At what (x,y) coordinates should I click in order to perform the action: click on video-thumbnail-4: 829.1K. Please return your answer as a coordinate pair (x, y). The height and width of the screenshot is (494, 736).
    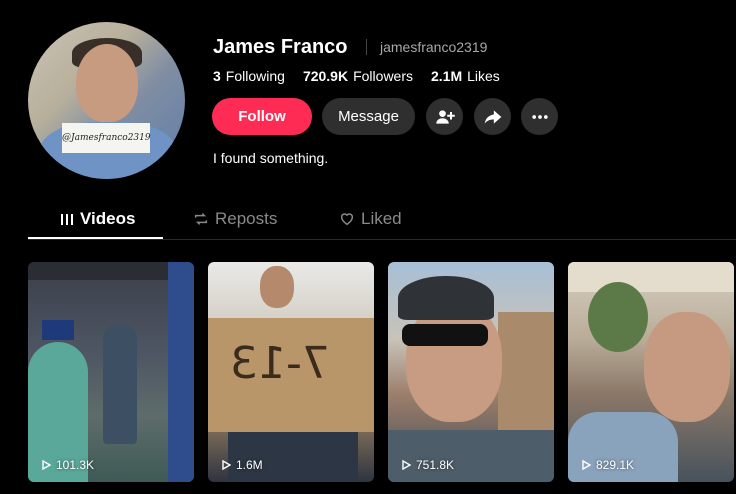
    Looking at the image, I should click on (651, 372).